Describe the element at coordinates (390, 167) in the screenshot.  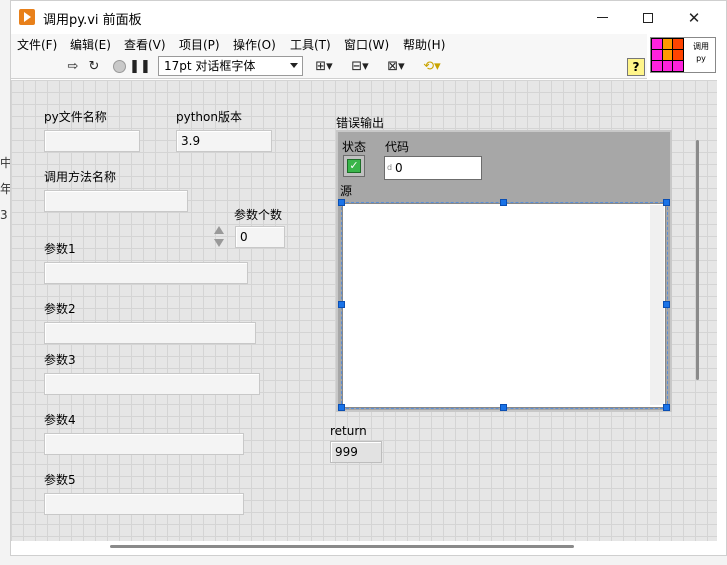
I see `code-radix-prefix: d` at that location.